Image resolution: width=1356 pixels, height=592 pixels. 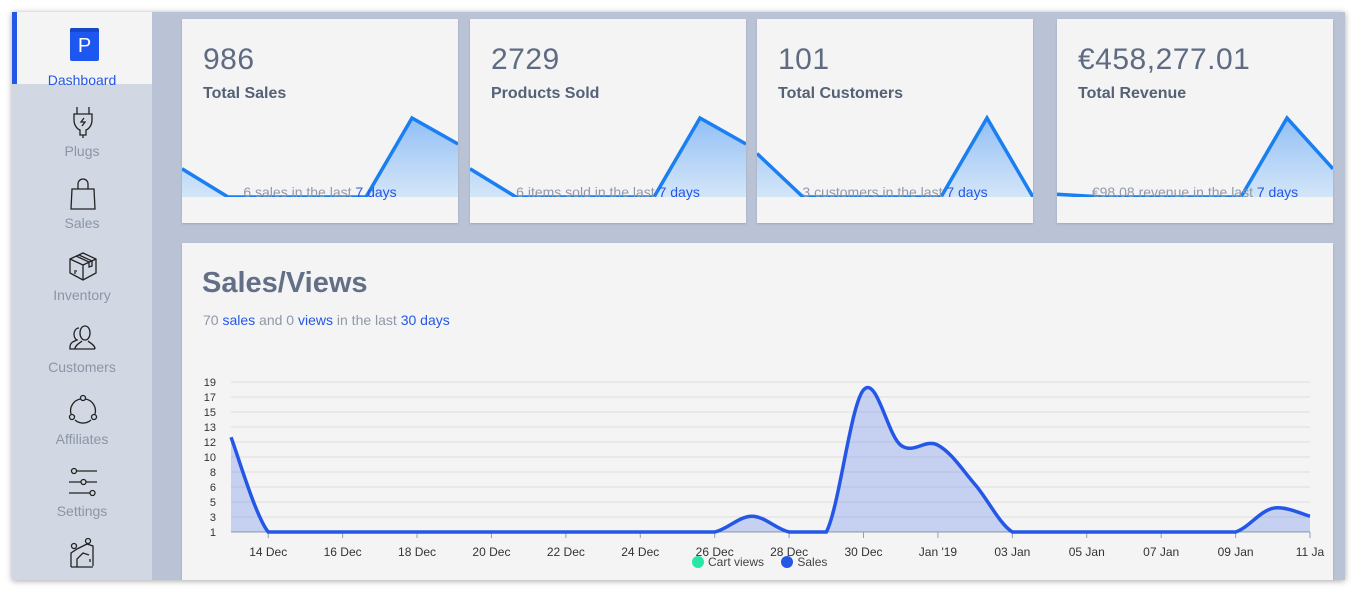 What do you see at coordinates (1174, 192) in the screenshot?
I see `footer-text: €98.08 revenue in the last` at bounding box center [1174, 192].